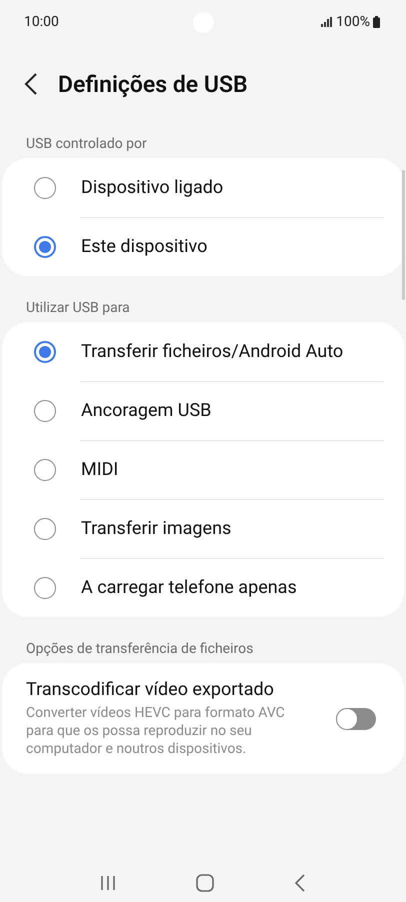 The height and width of the screenshot is (902, 406). Describe the element at coordinates (108, 883) in the screenshot. I see `recents-icon` at that location.